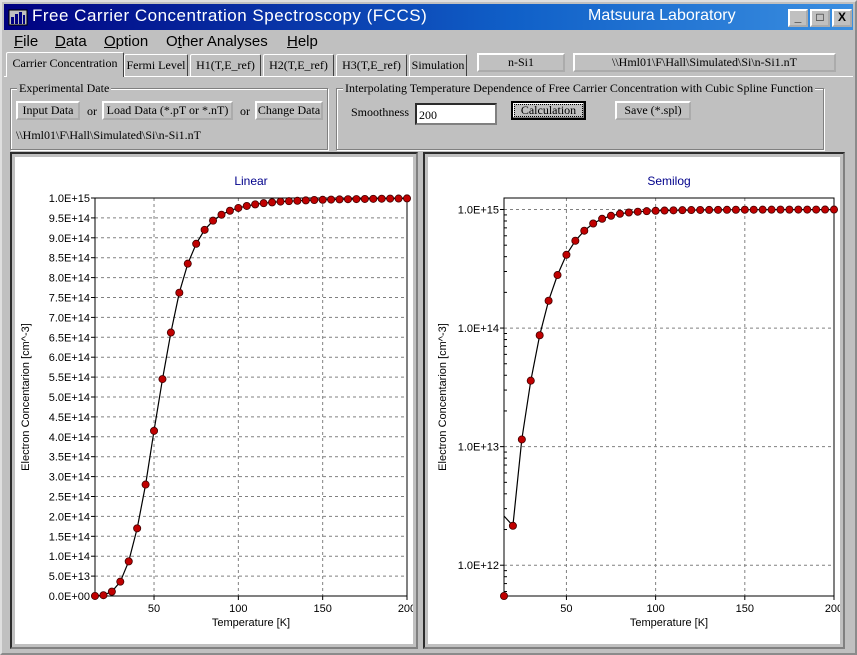  I want to click on y-tick-label: 8.5E+14, so click(69, 259).